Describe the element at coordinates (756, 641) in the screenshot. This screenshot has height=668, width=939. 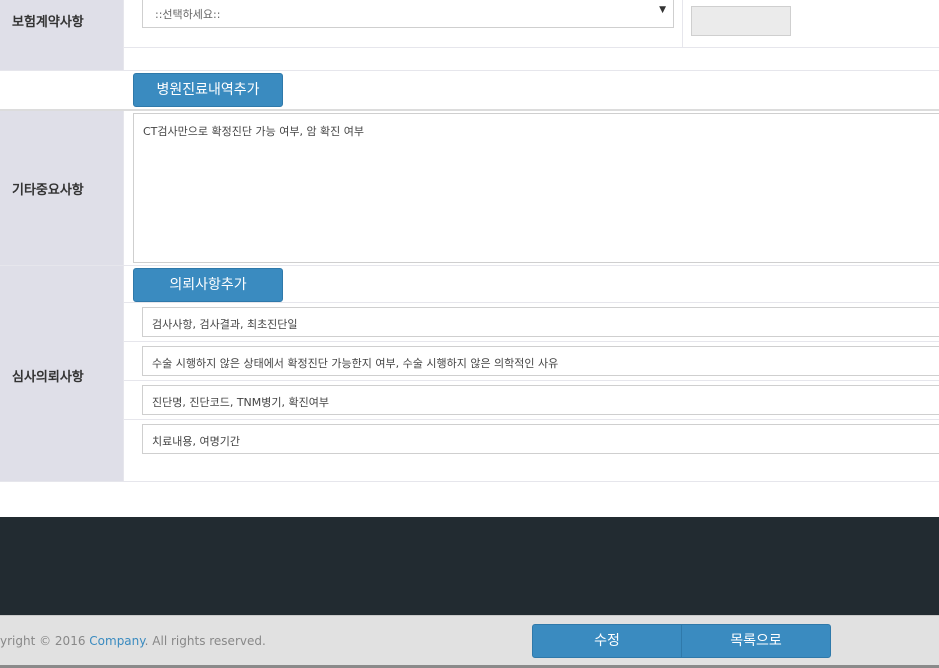
I see `list-button: 목록으로` at that location.